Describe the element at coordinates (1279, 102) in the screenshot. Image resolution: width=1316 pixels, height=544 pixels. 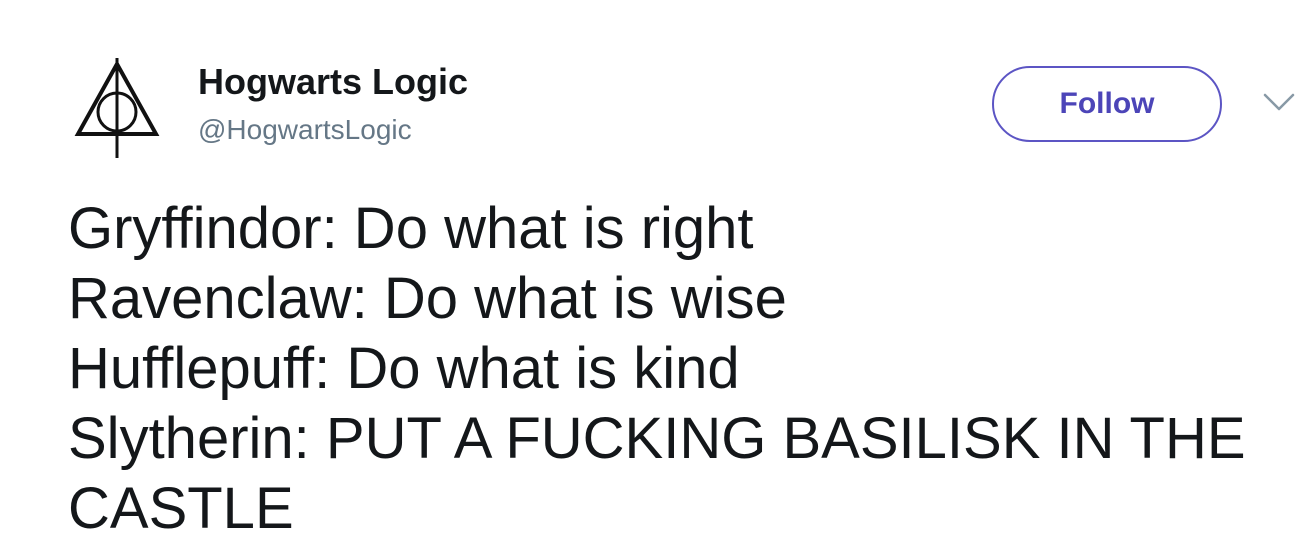
I see `chevron-down-icon` at that location.